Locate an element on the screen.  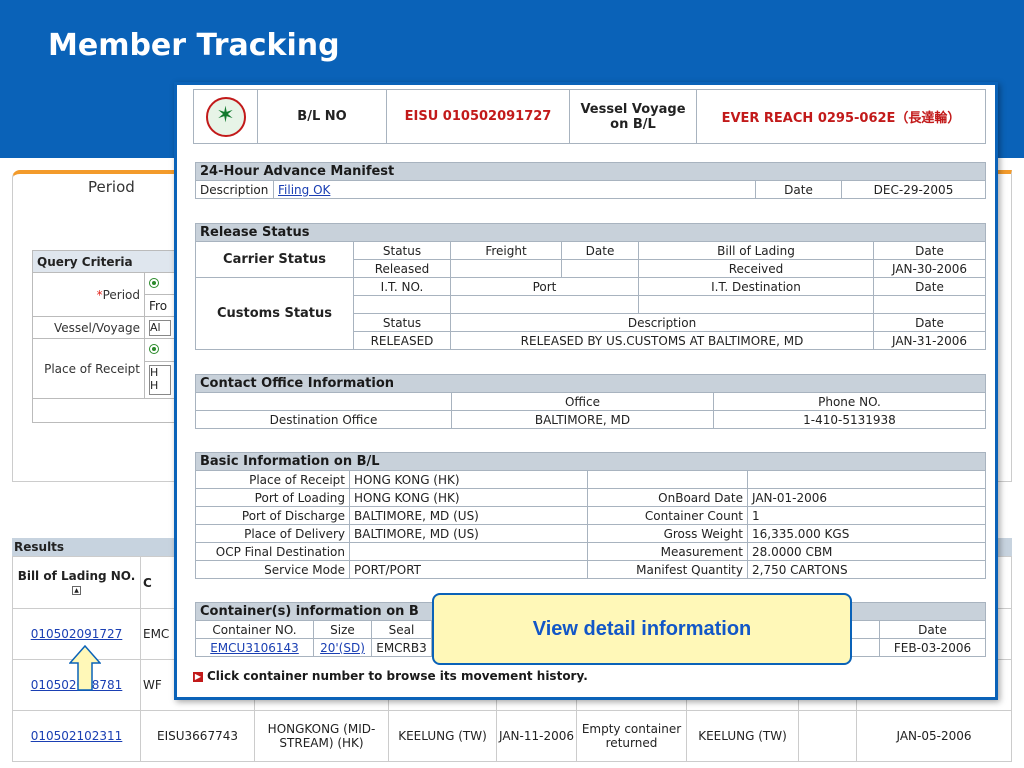
view-detail-callout: View detail information is located at coordinates (642, 629).